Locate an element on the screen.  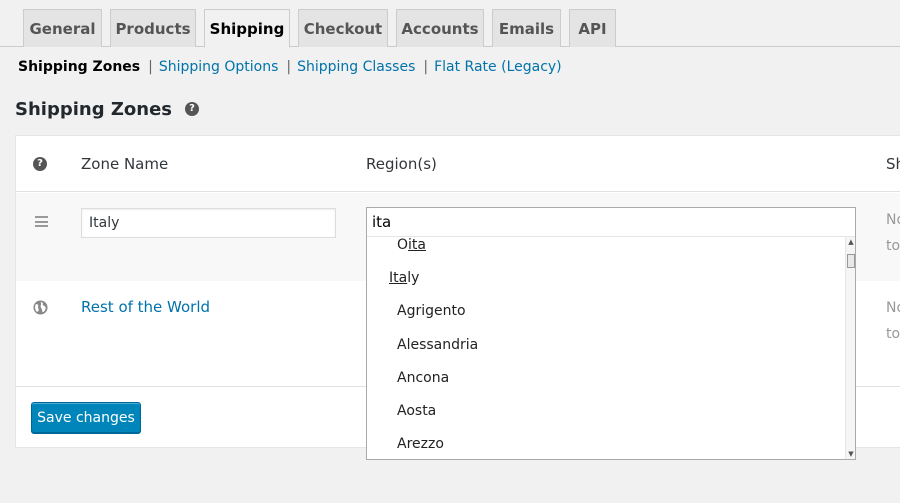
page-title: Shipping Zones is located at coordinates (94, 109).